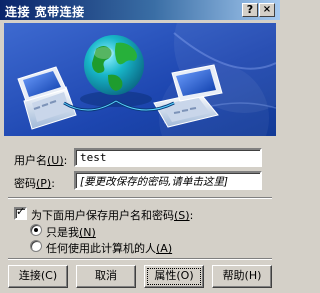 Image resolution: width=320 pixels, height=293 pixels. I want to click on only-me-accesskey: (N), so click(87, 232).